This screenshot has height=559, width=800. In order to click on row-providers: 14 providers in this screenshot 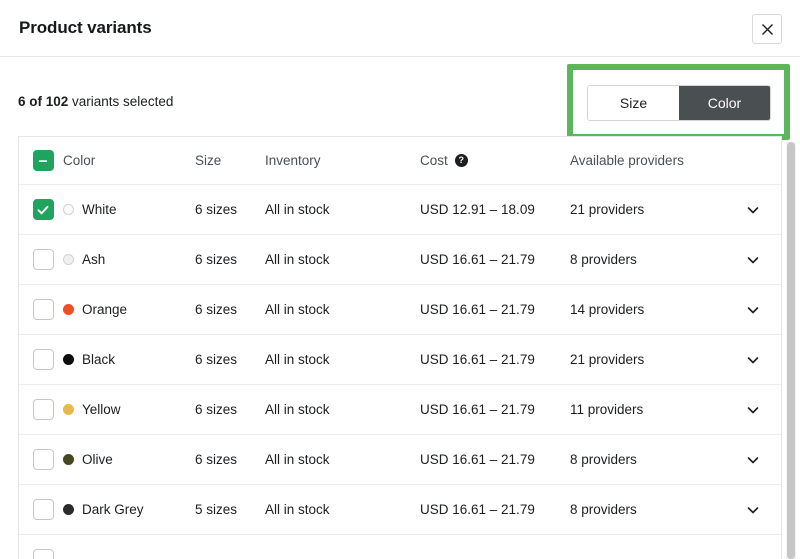, I will do `click(607, 309)`.